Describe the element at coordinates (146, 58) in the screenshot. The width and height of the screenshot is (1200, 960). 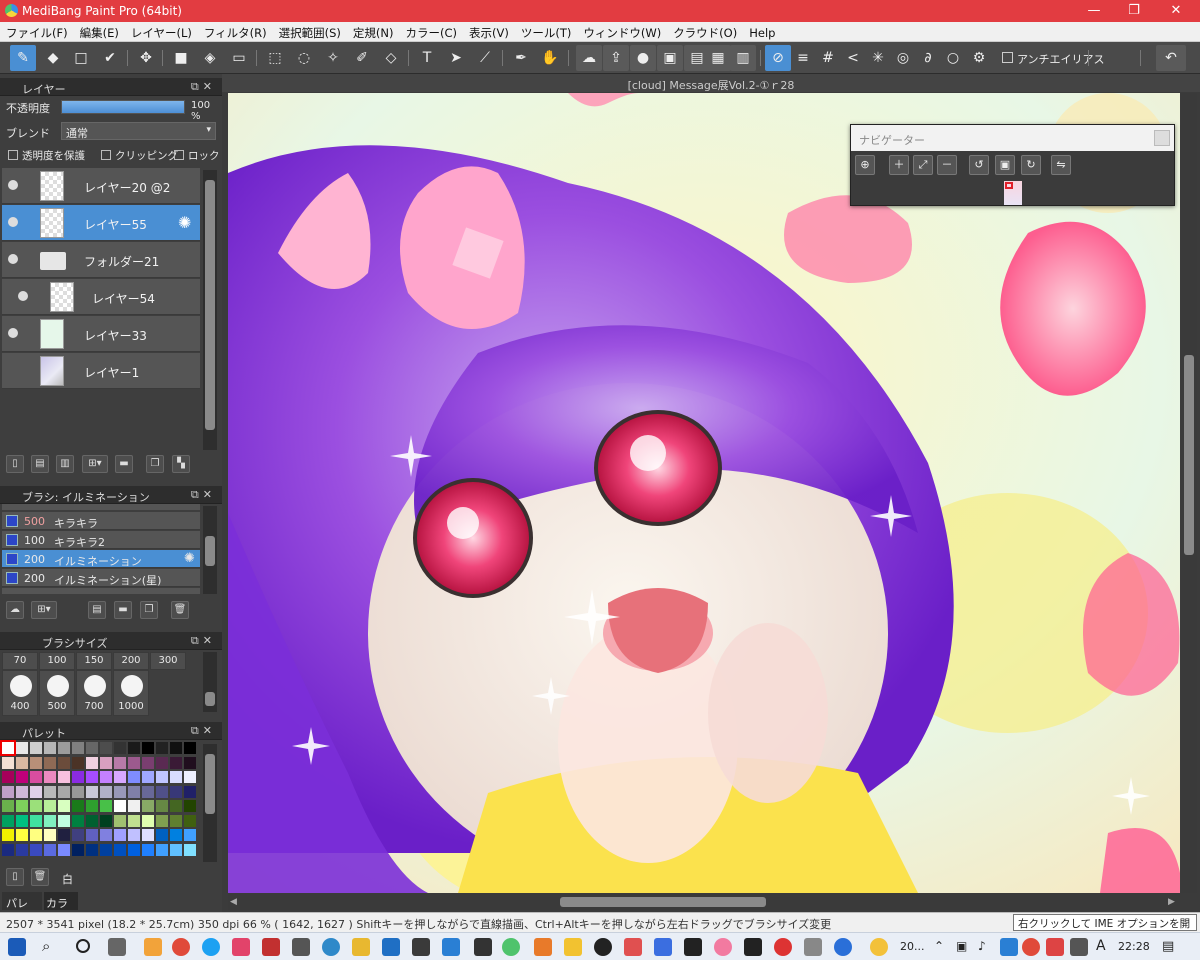
I see `move-icon: ✥` at that location.